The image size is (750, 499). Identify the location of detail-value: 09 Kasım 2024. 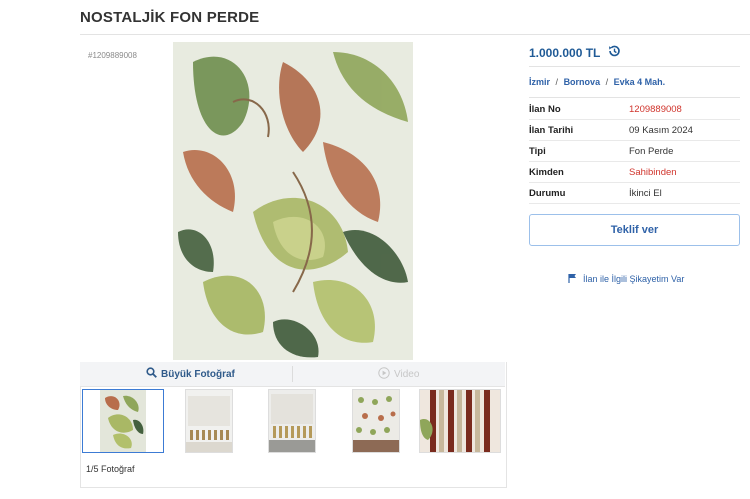
(661, 130).